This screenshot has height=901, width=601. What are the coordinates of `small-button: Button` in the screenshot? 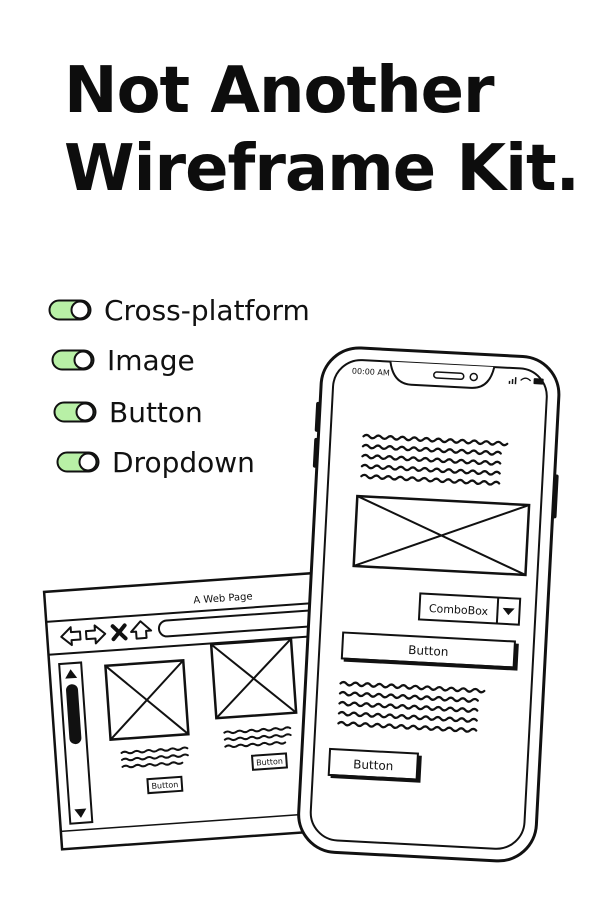 It's located at (374, 765).